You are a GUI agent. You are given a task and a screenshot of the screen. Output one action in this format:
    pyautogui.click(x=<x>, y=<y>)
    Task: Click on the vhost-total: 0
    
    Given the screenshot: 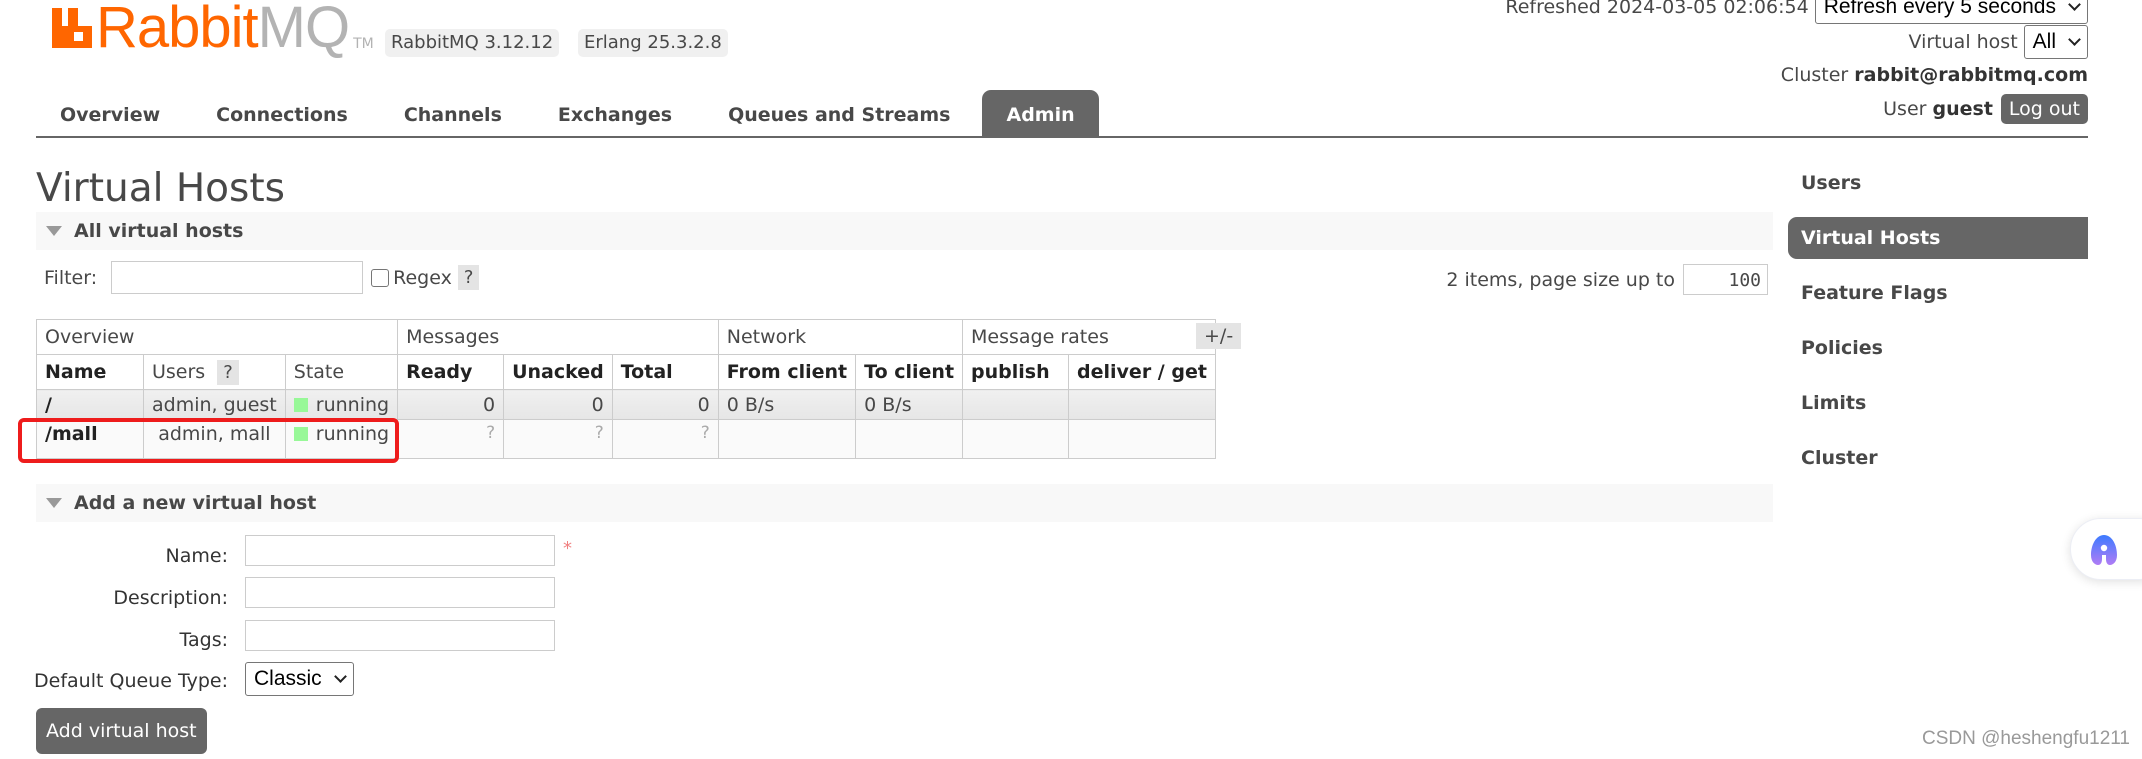 What is the action you would take?
    pyautogui.click(x=665, y=404)
    